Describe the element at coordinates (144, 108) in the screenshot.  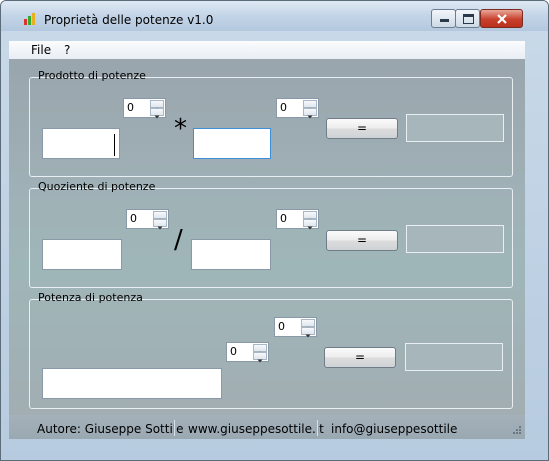
I see `prodotto-exponent-a: 0` at that location.